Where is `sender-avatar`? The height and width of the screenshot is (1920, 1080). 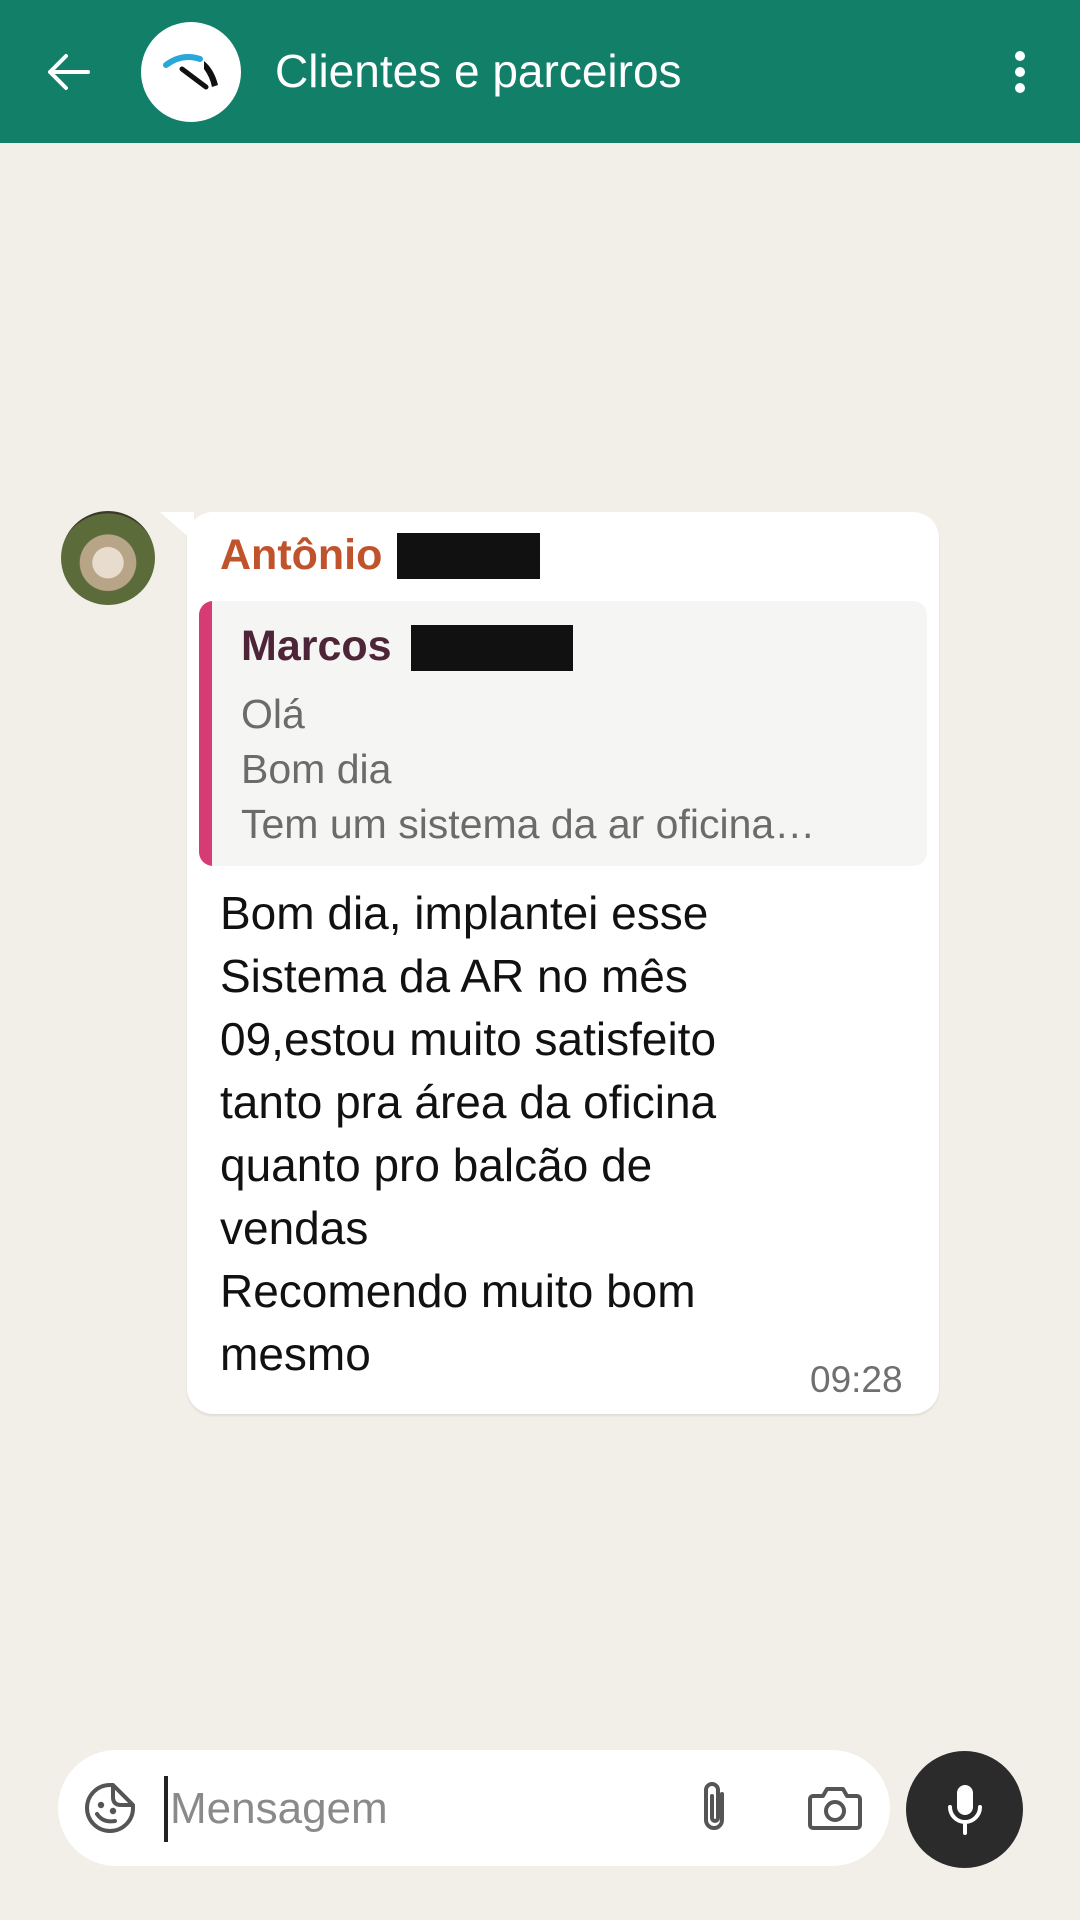 sender-avatar is located at coordinates (108, 558).